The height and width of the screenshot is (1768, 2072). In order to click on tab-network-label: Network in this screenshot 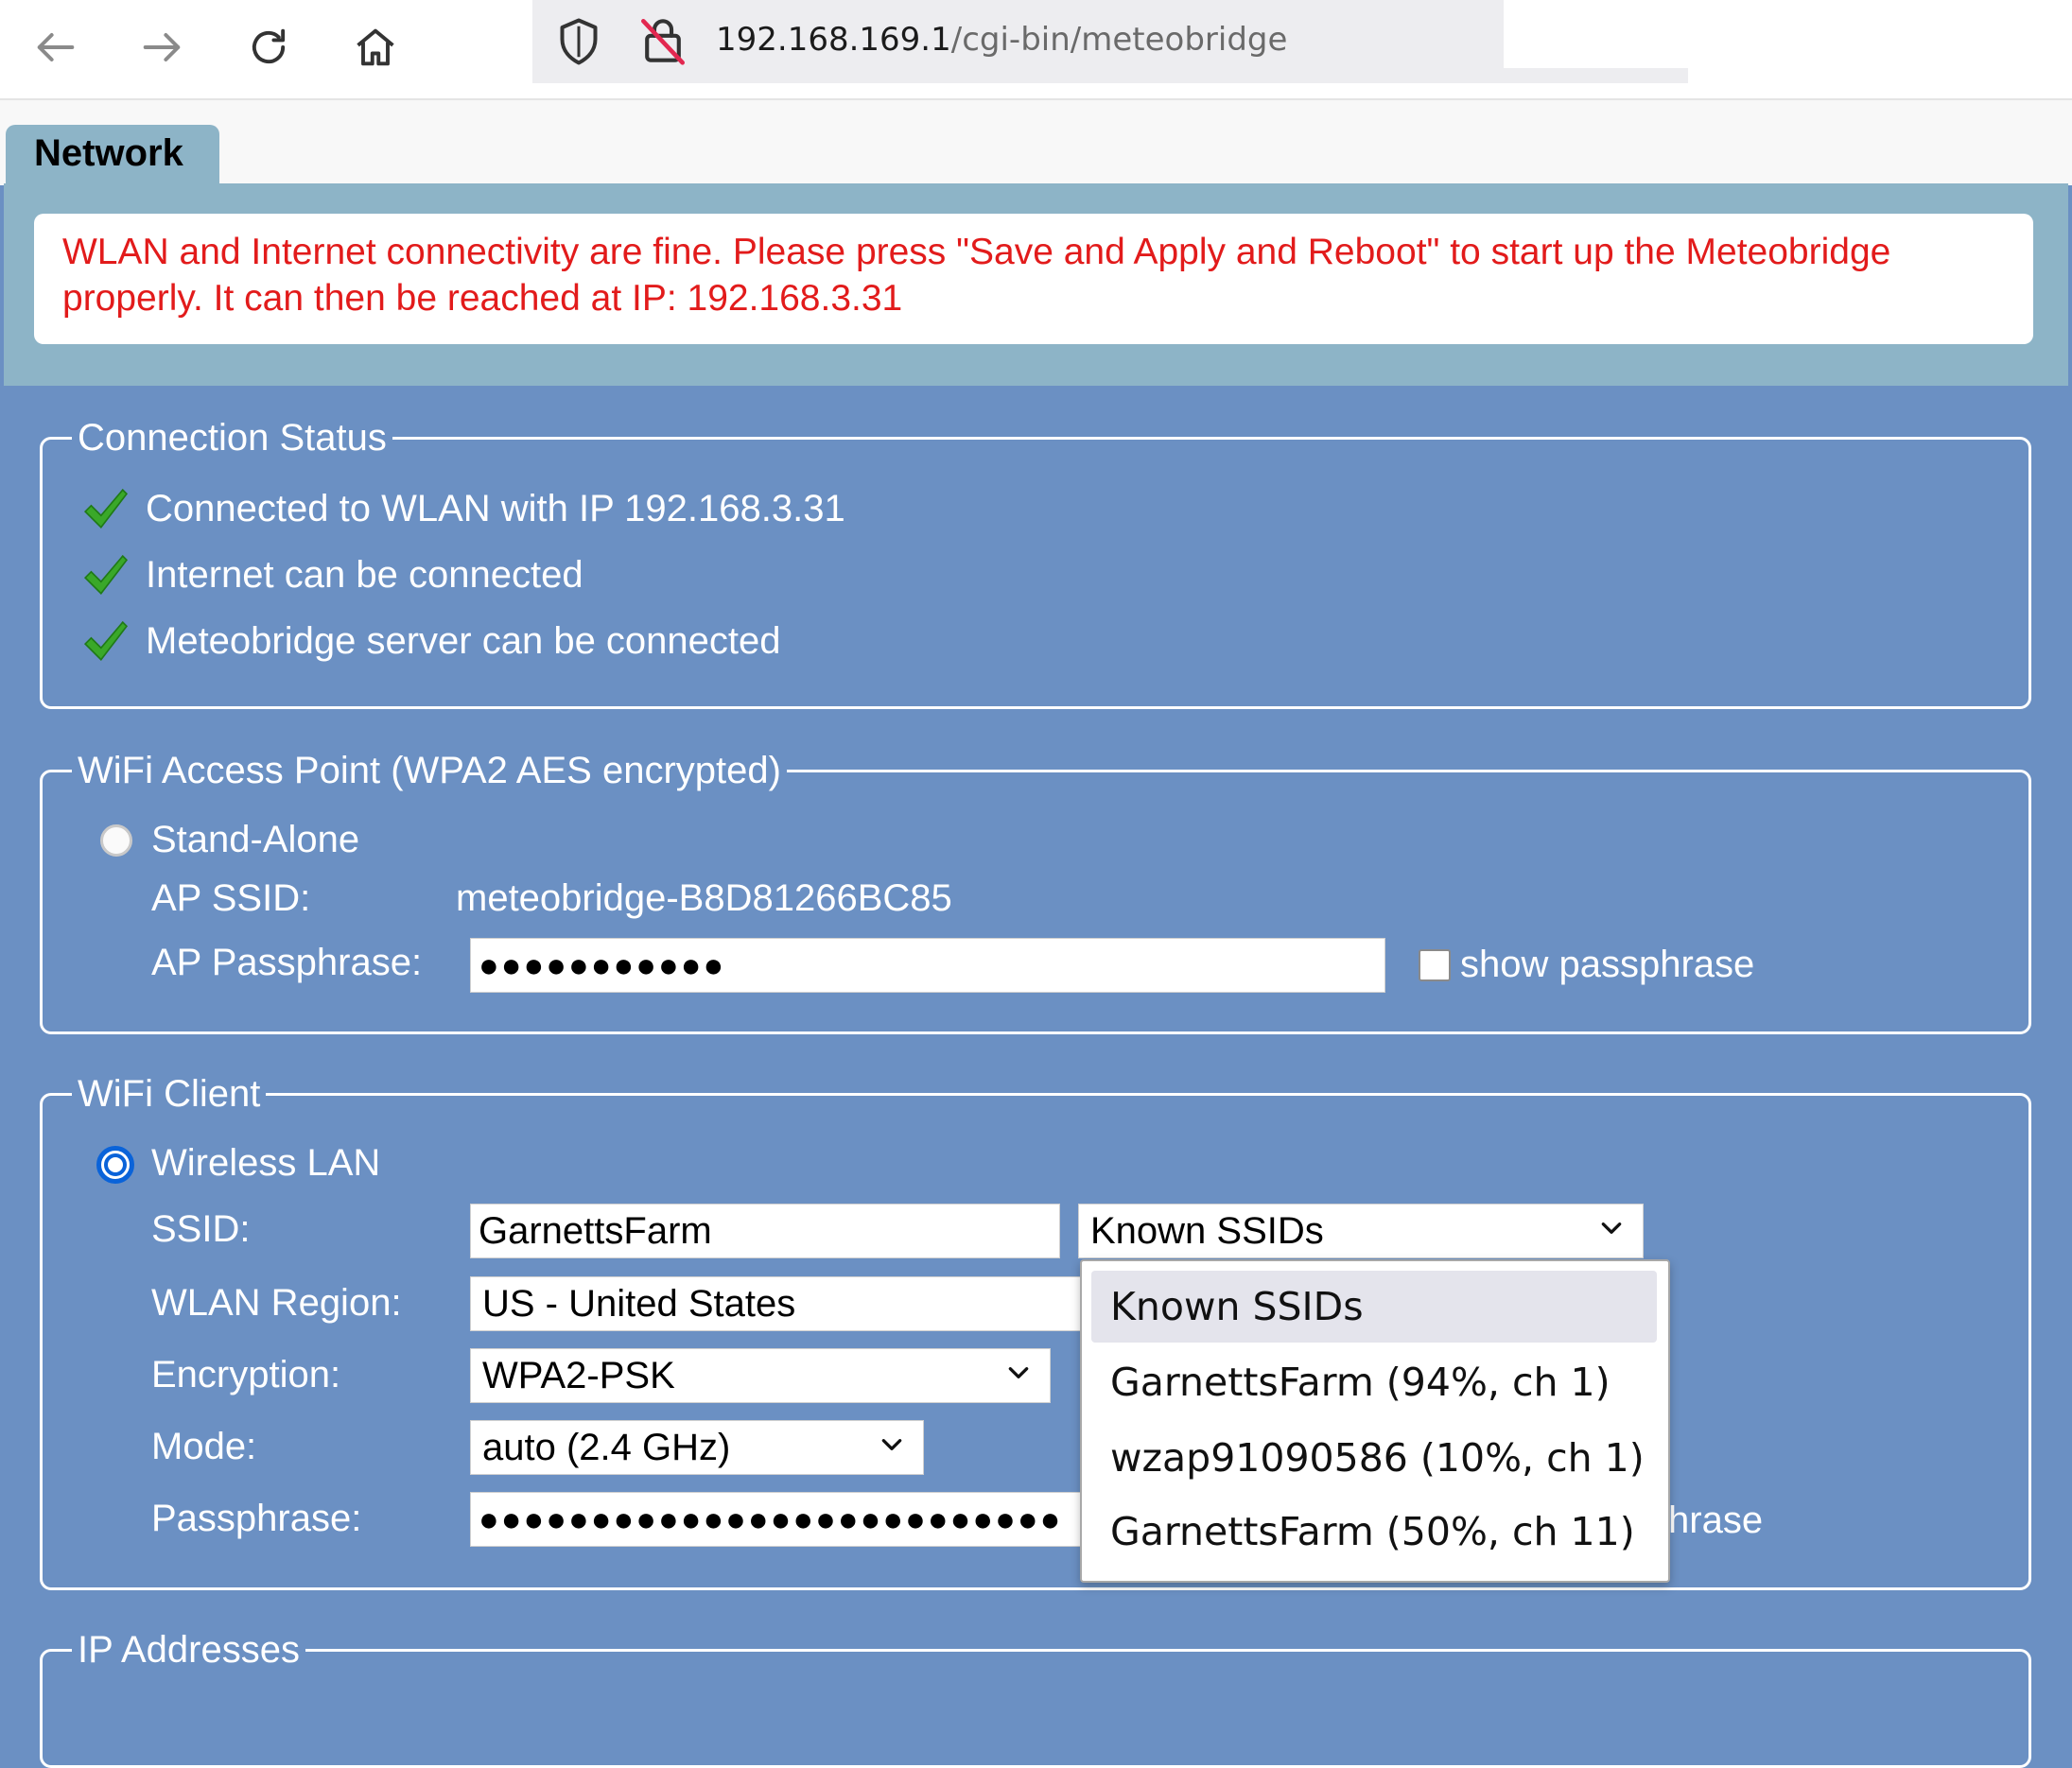, I will do `click(108, 153)`.